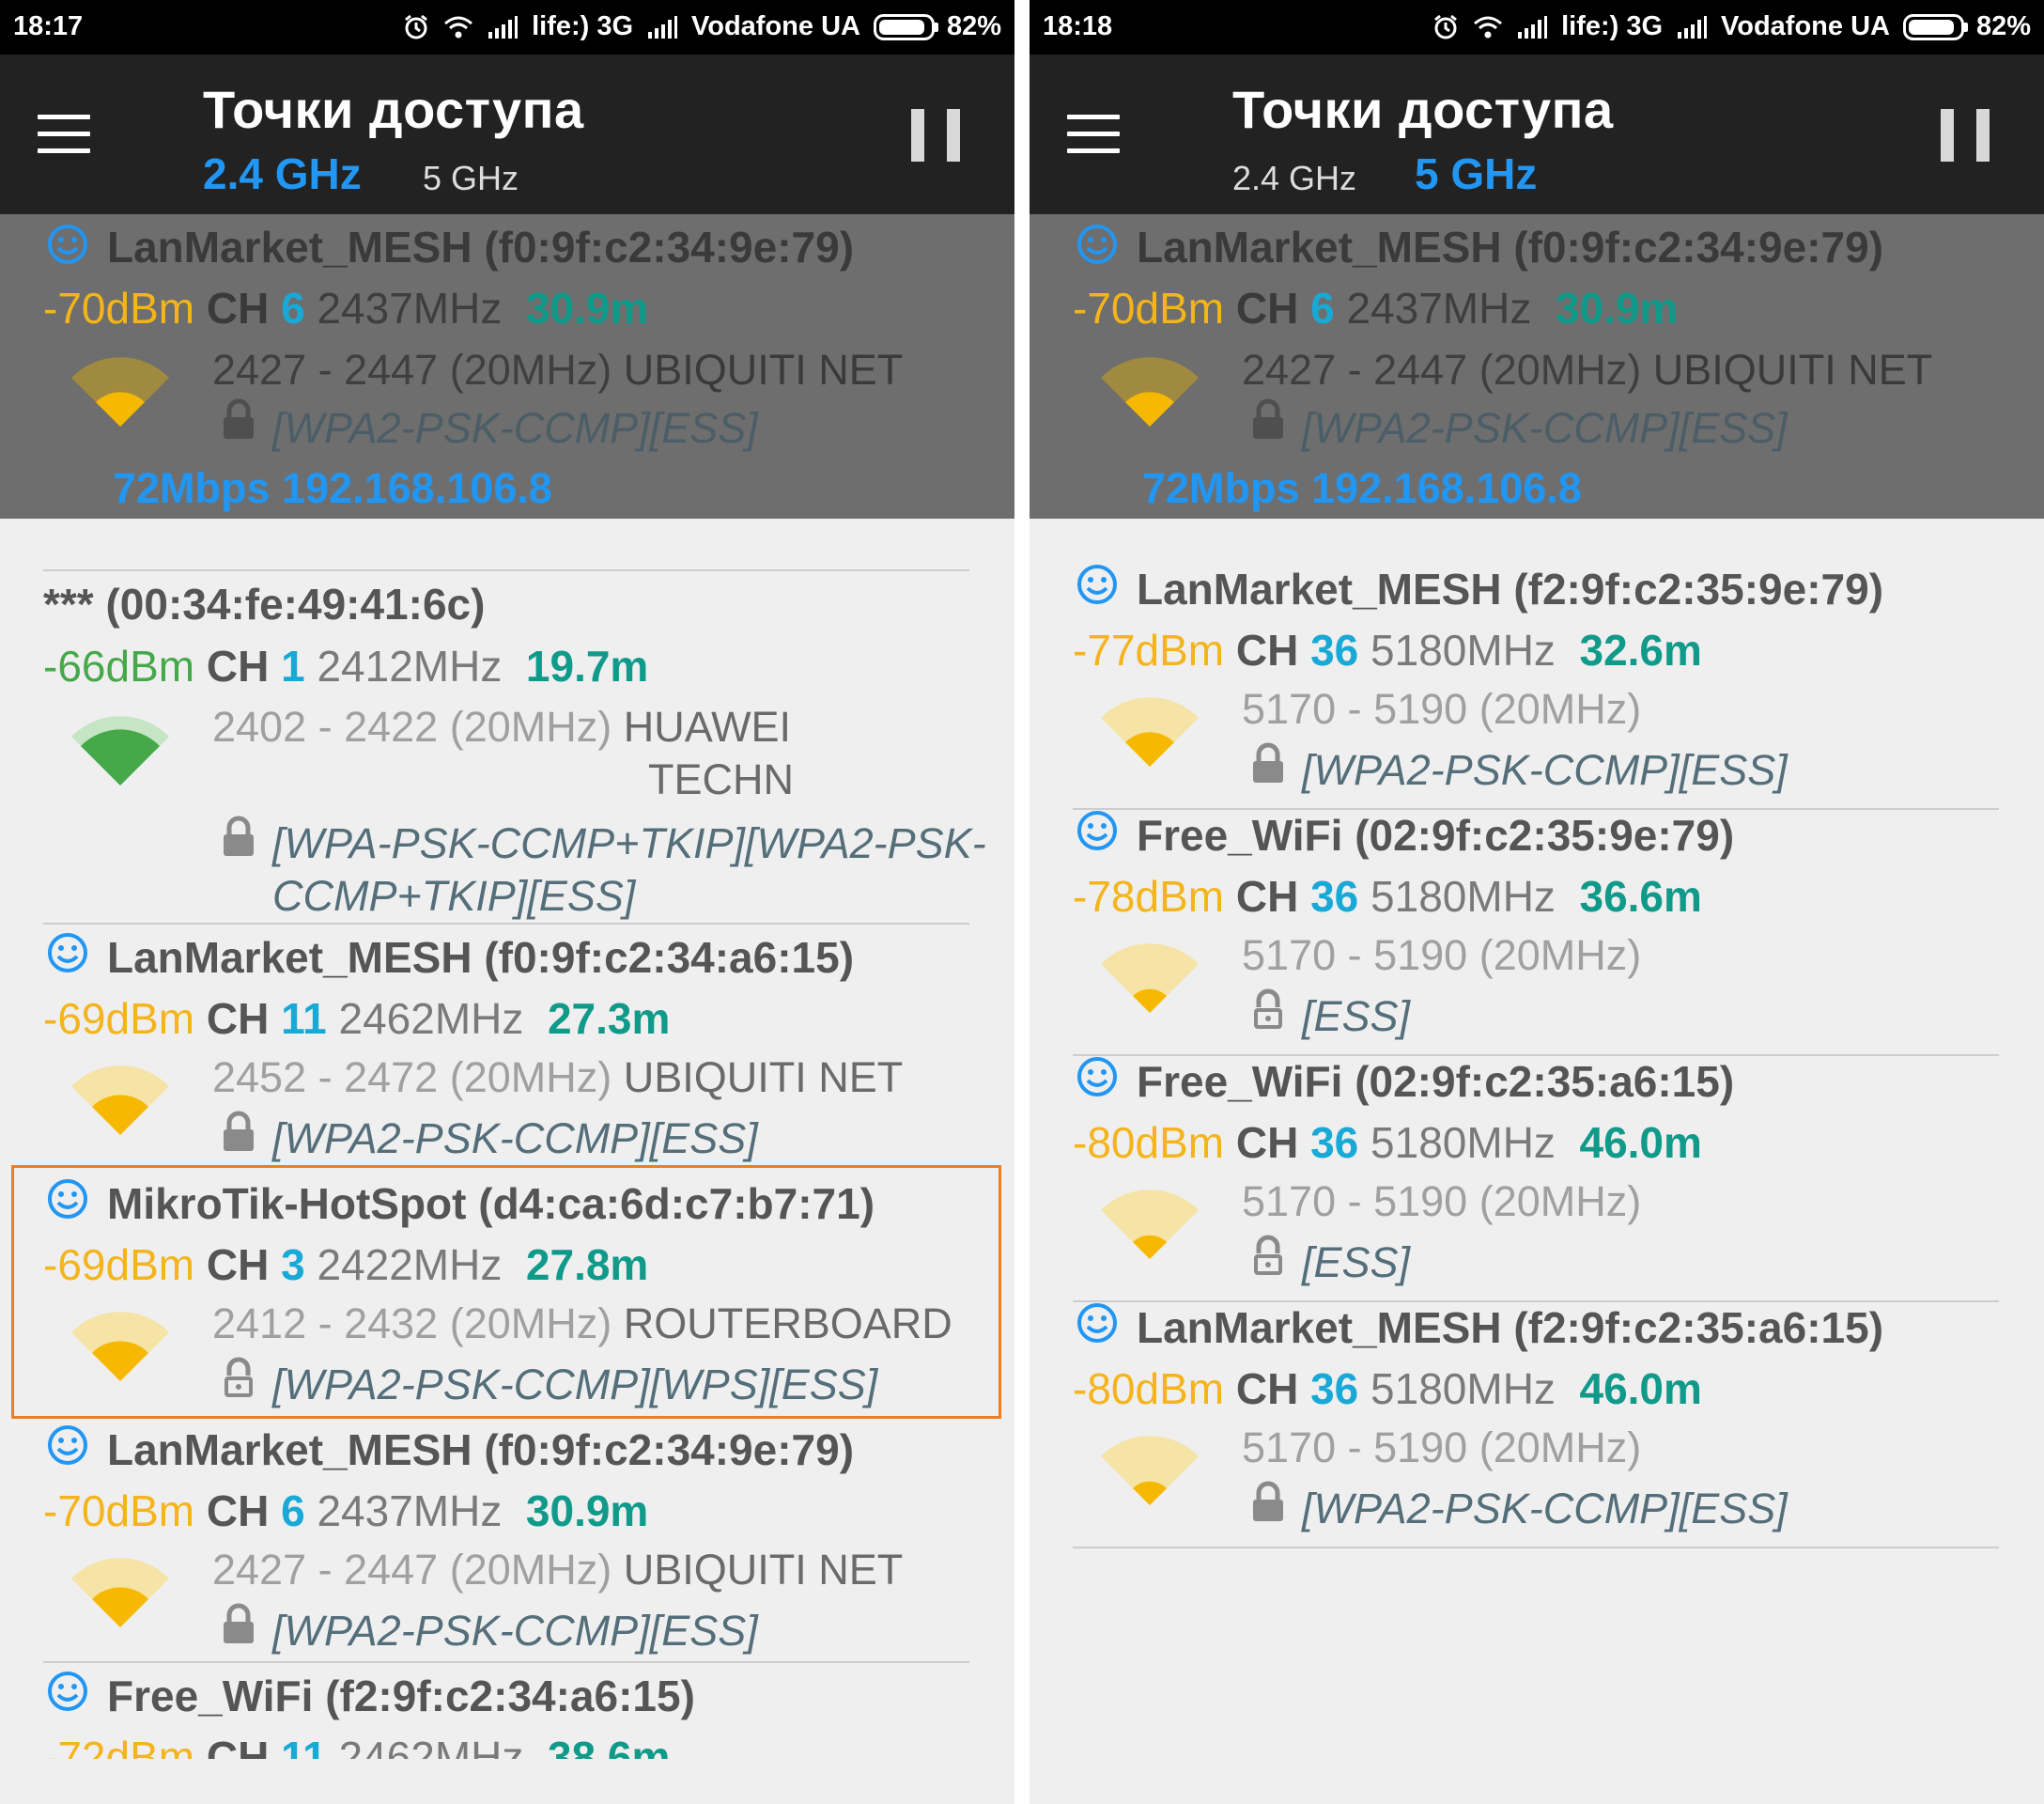 The height and width of the screenshot is (1804, 2044). What do you see at coordinates (293, 1264) in the screenshot?
I see `channel-number: 3` at bounding box center [293, 1264].